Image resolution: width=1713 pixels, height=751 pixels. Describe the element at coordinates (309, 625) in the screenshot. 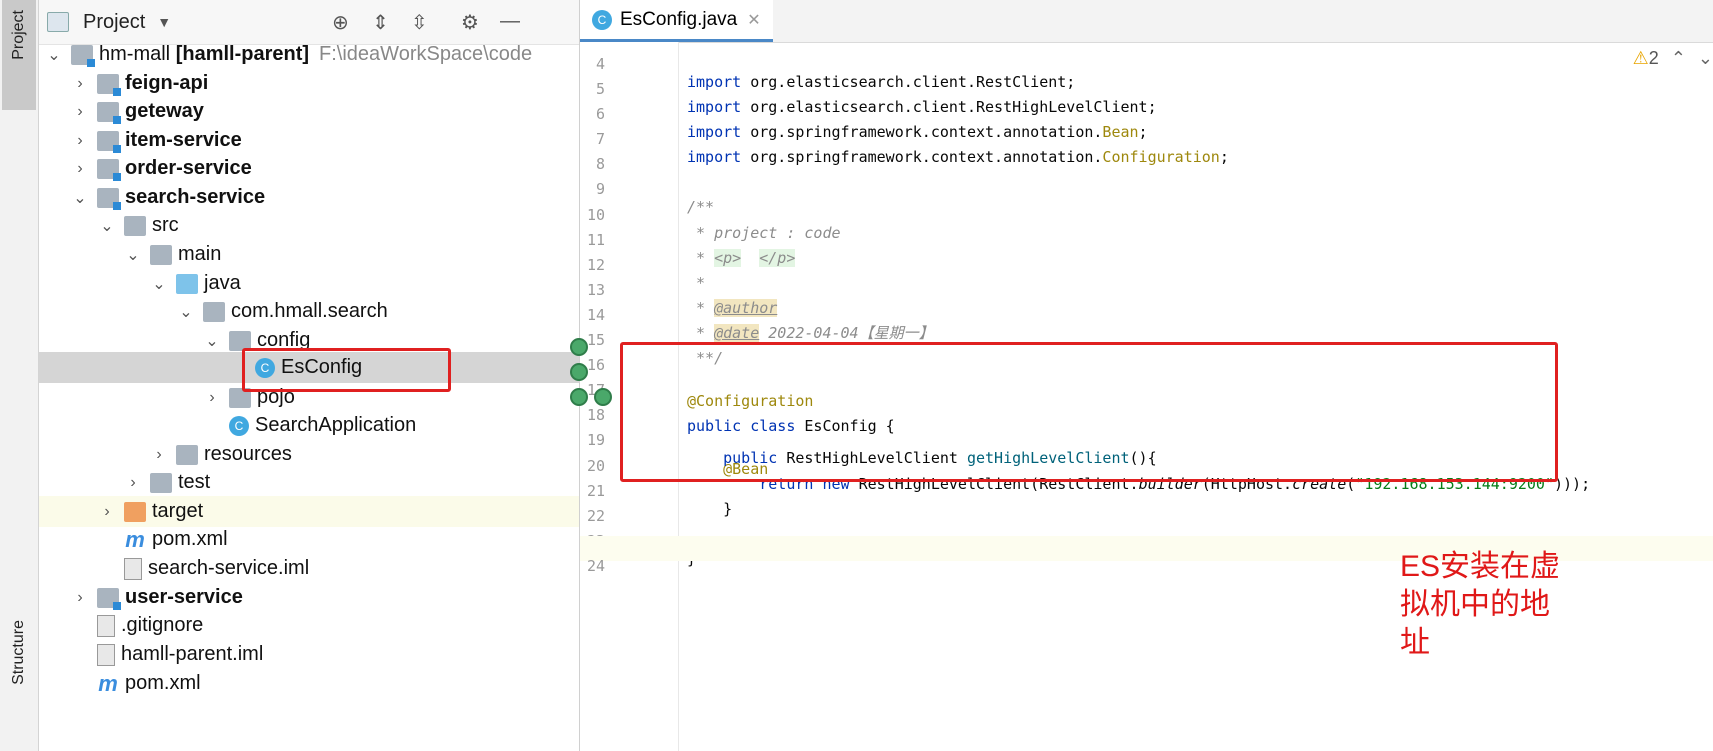

I see `tree-item-gitignore: .gitignore` at that location.